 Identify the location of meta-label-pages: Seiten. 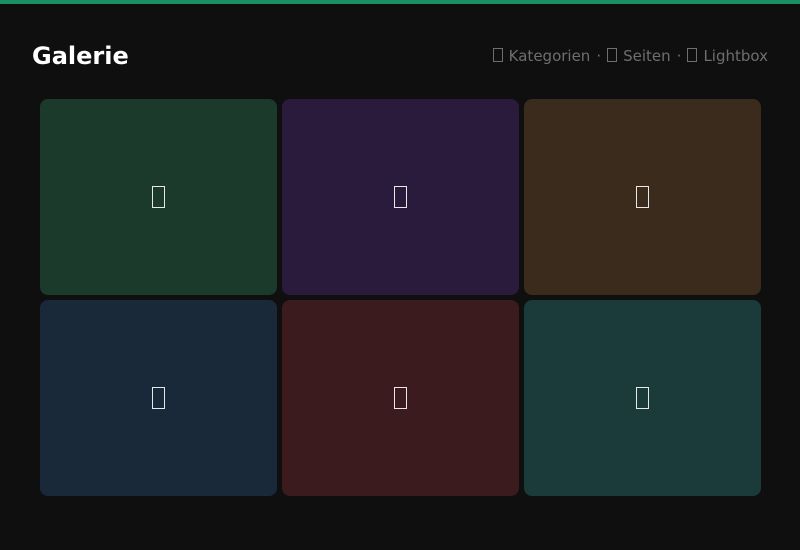
(647, 56).